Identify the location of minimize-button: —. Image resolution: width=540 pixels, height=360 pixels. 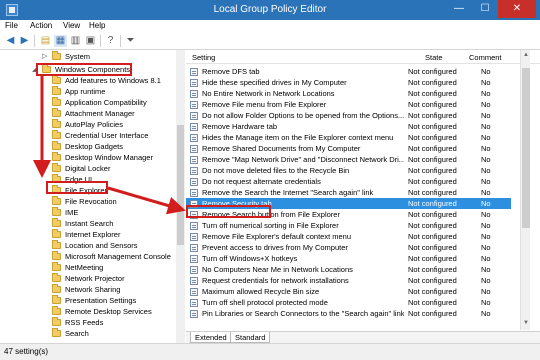
(459, 9).